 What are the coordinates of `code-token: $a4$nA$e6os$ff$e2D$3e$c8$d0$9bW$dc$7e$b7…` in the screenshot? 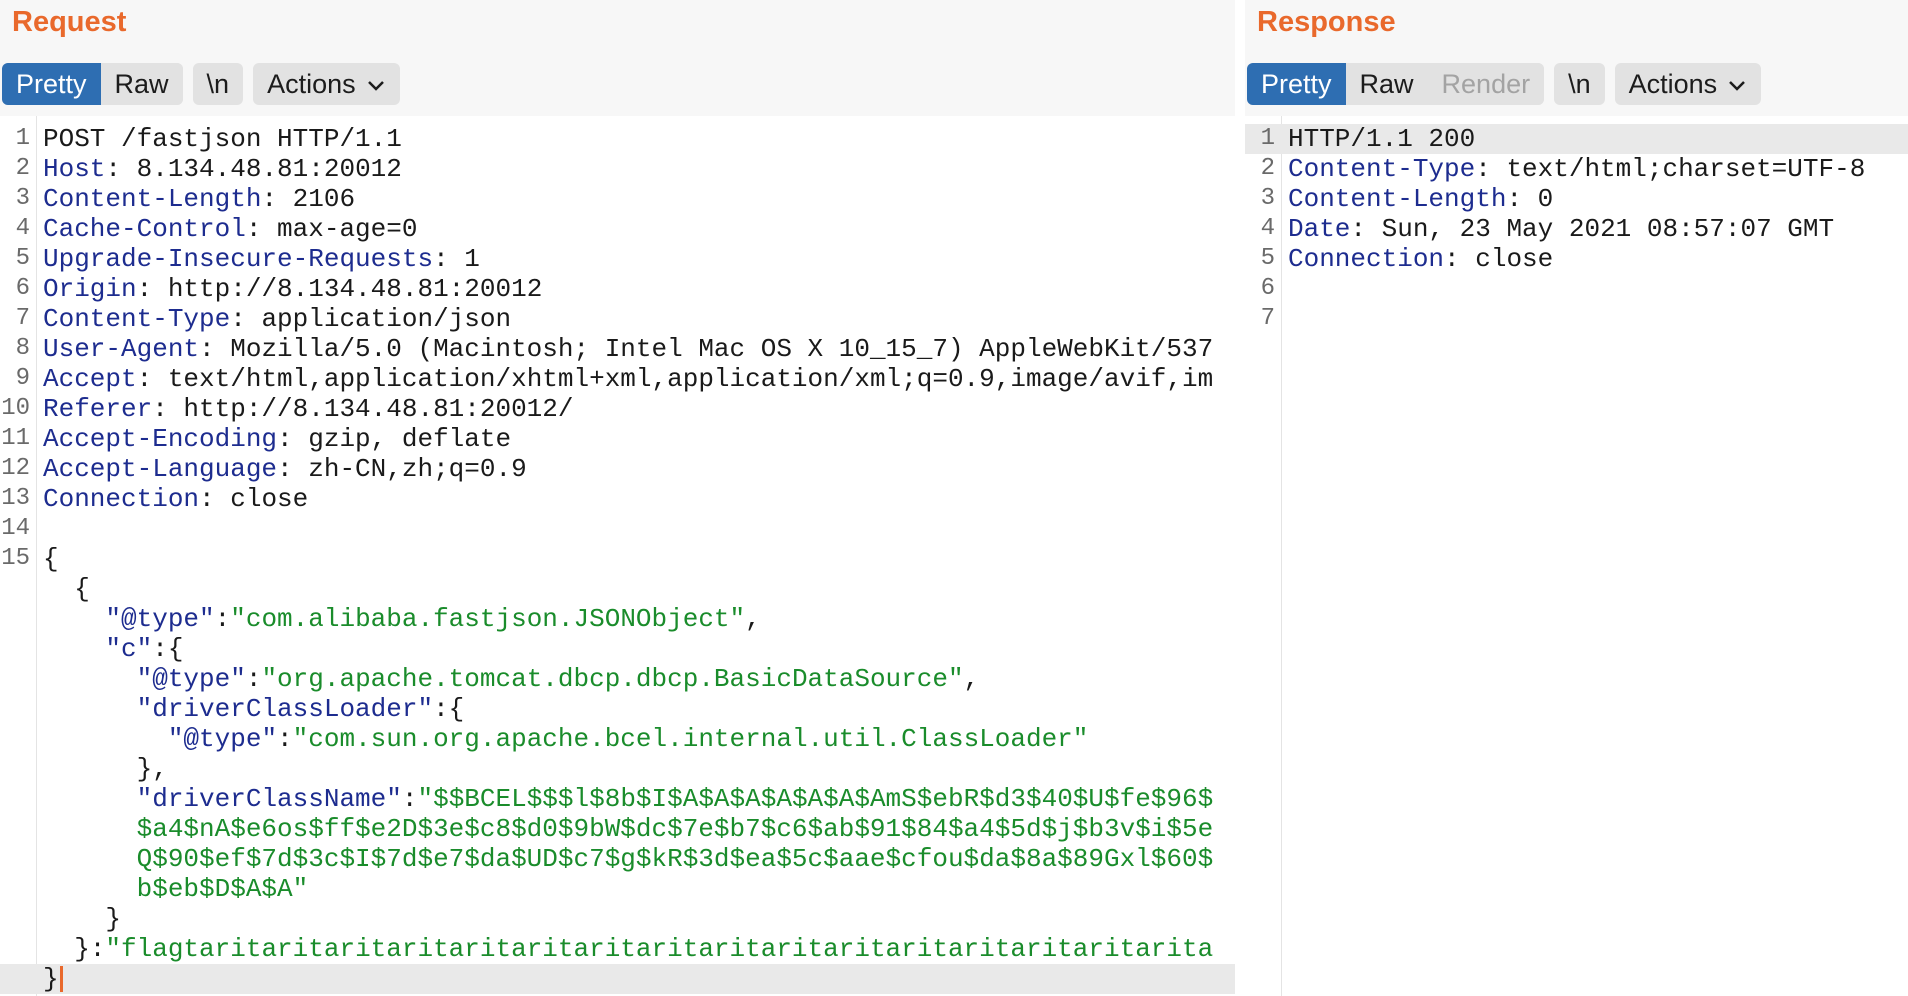 It's located at (628, 829).